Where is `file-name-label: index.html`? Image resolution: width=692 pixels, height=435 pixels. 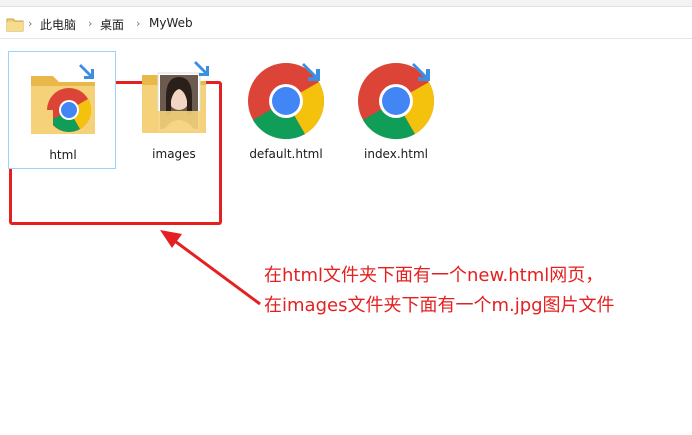
file-name-label: index.html is located at coordinates (396, 154).